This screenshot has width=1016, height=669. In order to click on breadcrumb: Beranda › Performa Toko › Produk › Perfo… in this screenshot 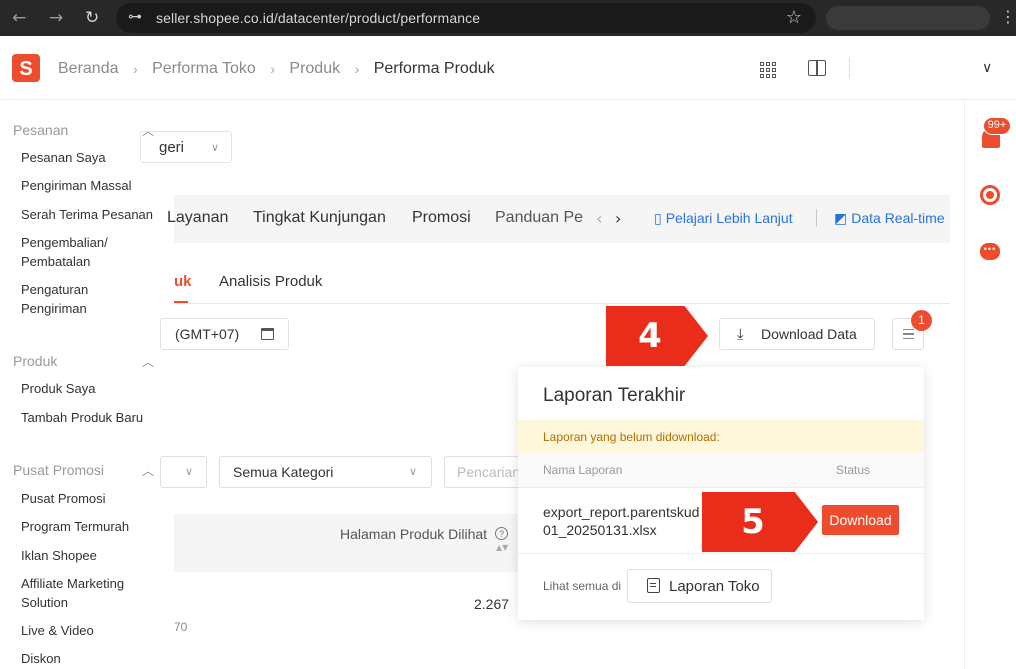, I will do `click(276, 69)`.